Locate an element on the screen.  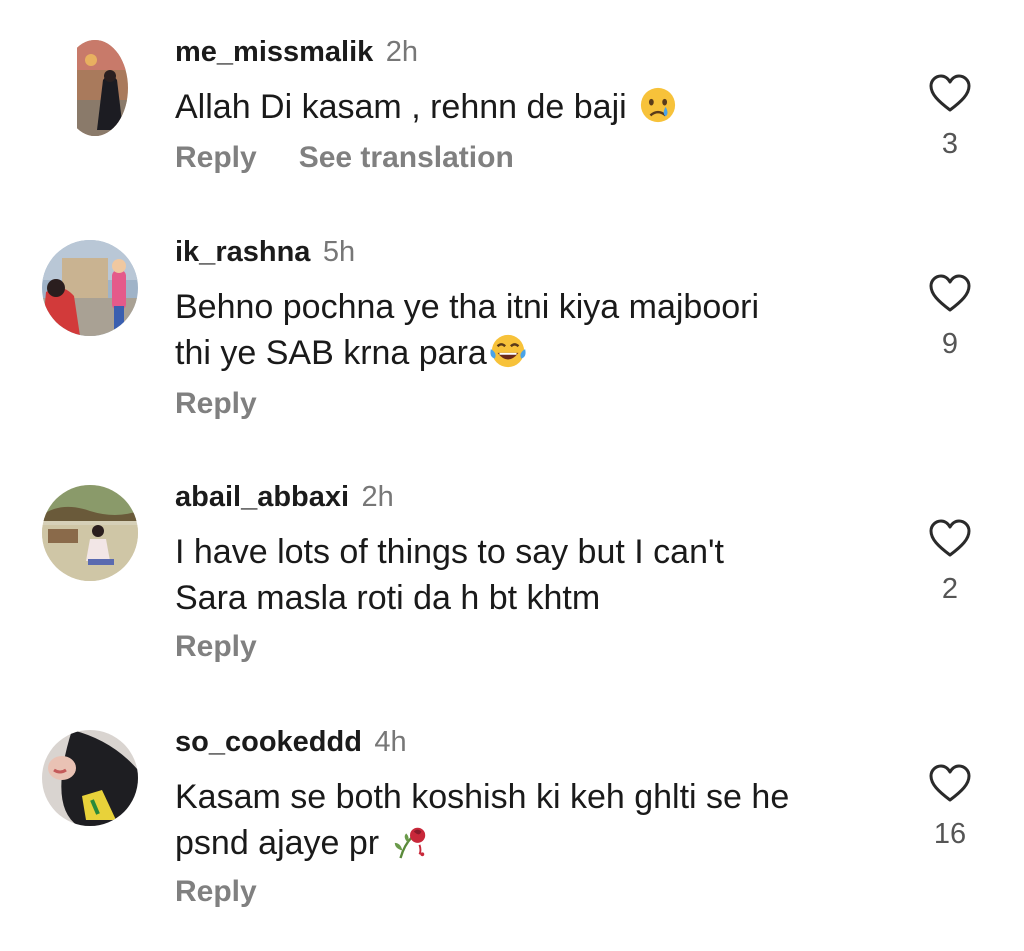
comment-line: Behno pochna ye tha itni kiya majboori is located at coordinates (467, 307).